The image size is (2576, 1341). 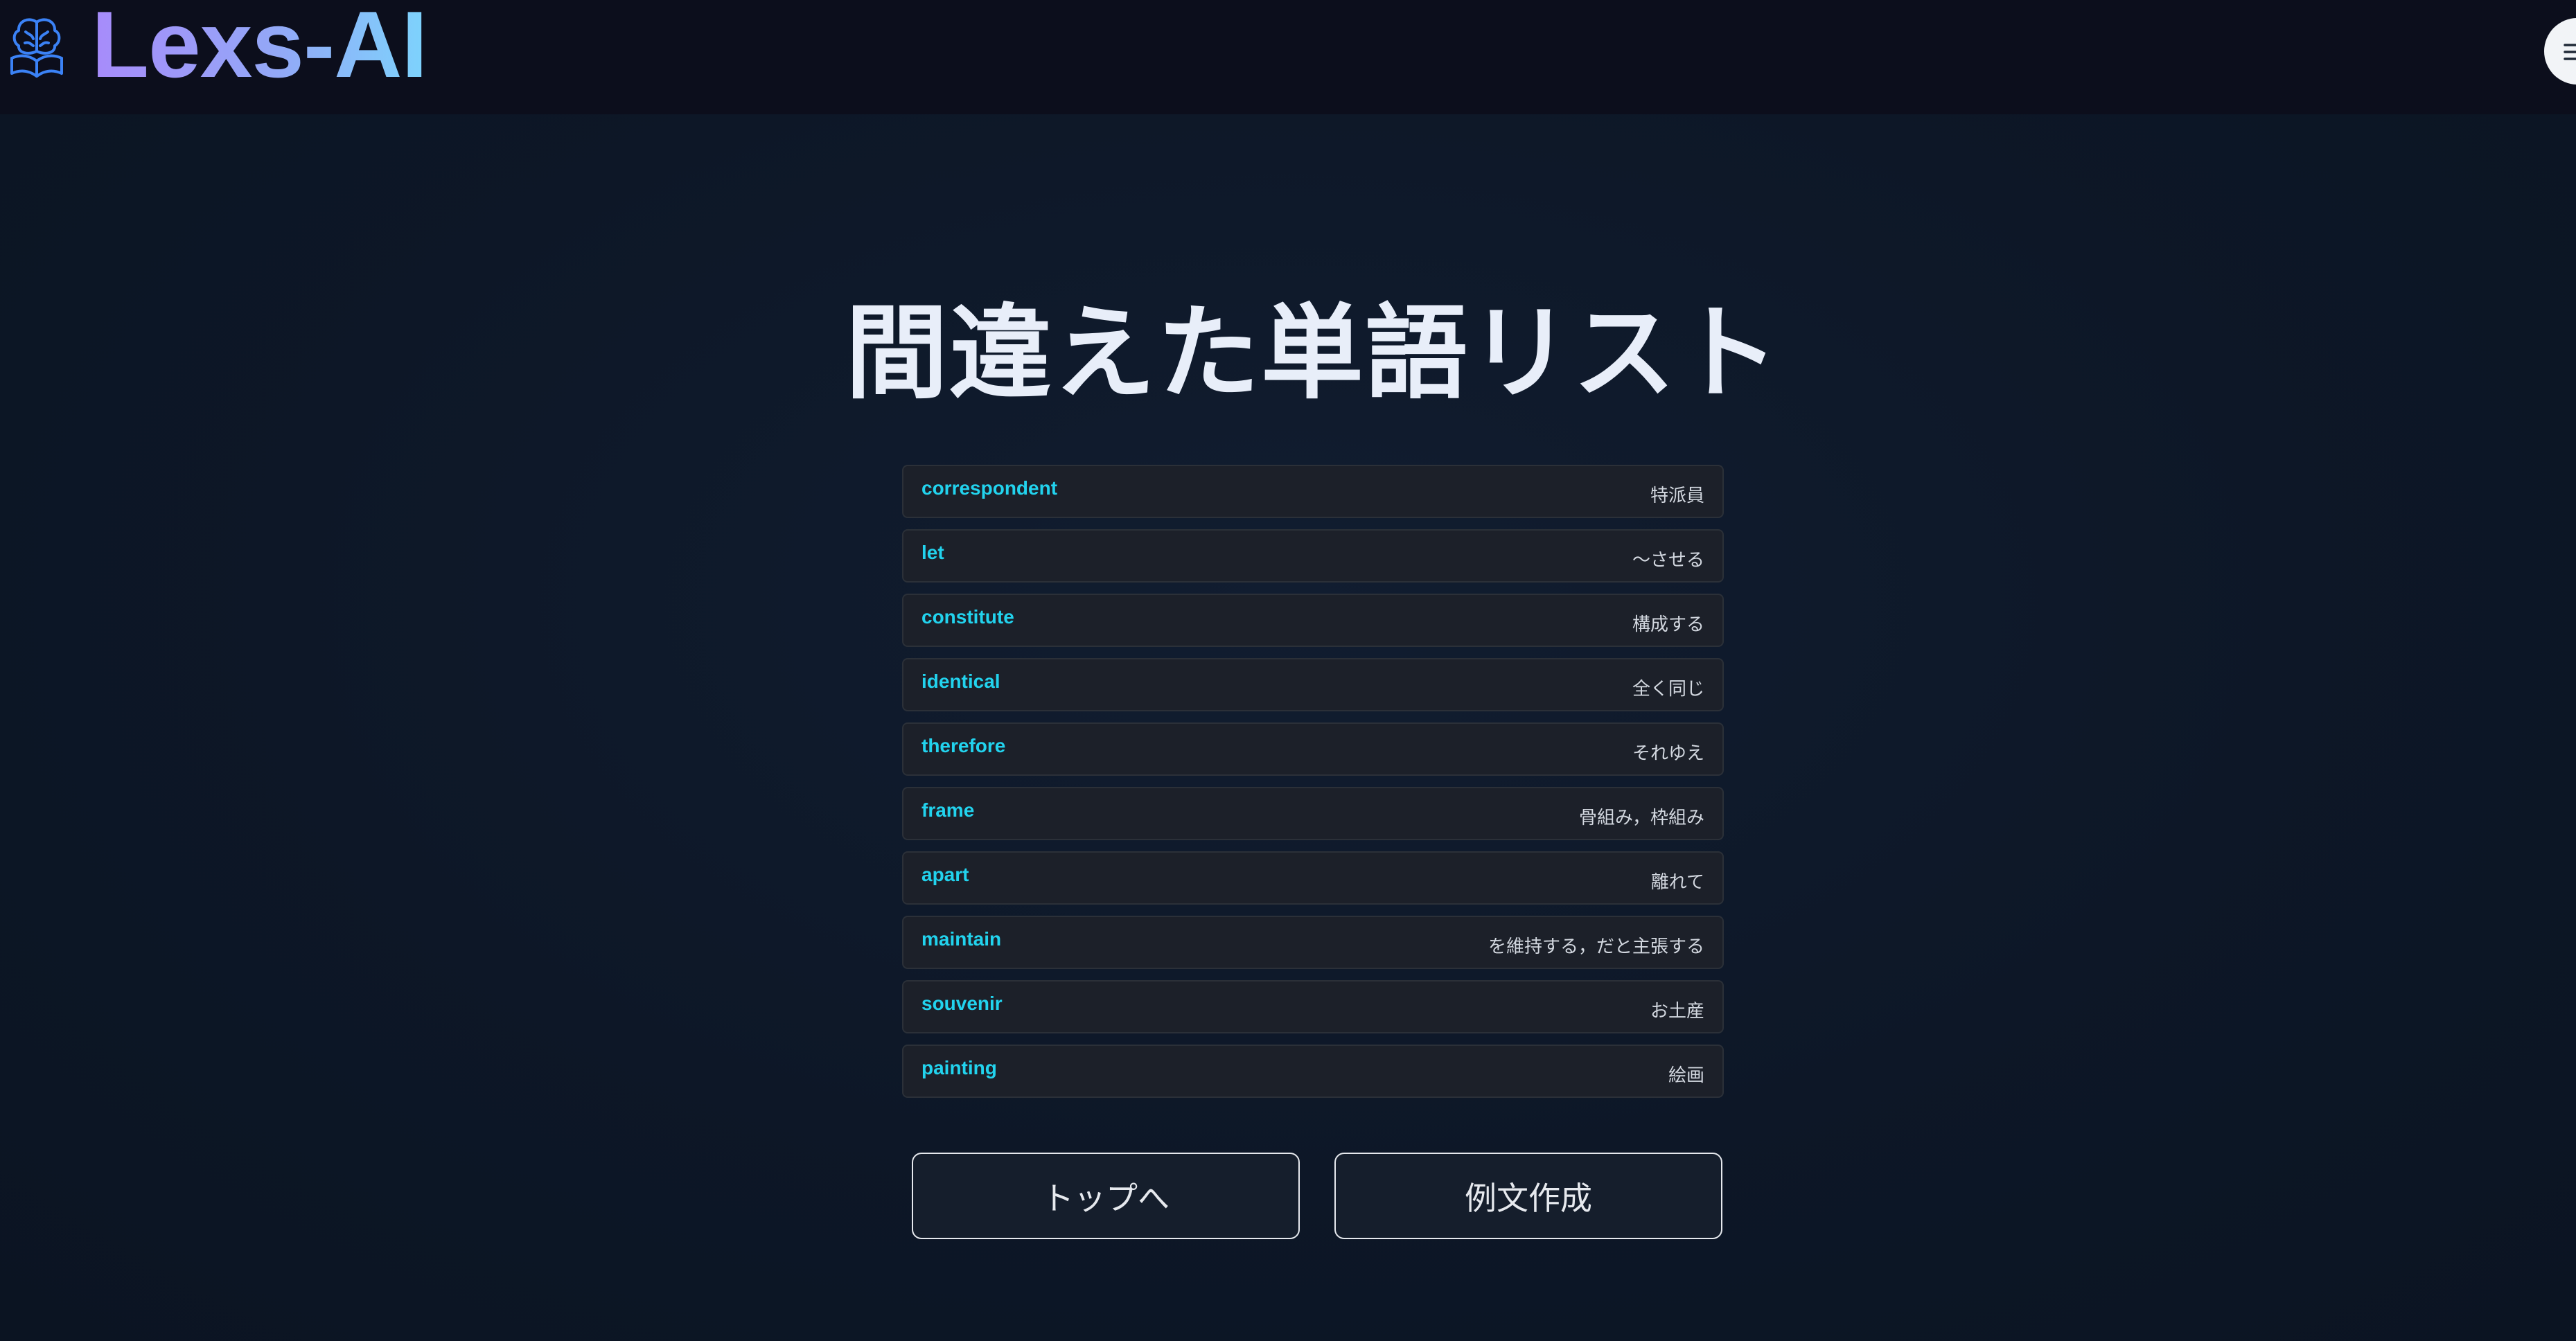 What do you see at coordinates (1528, 1196) in the screenshot?
I see `create-example-button: 例文作成` at bounding box center [1528, 1196].